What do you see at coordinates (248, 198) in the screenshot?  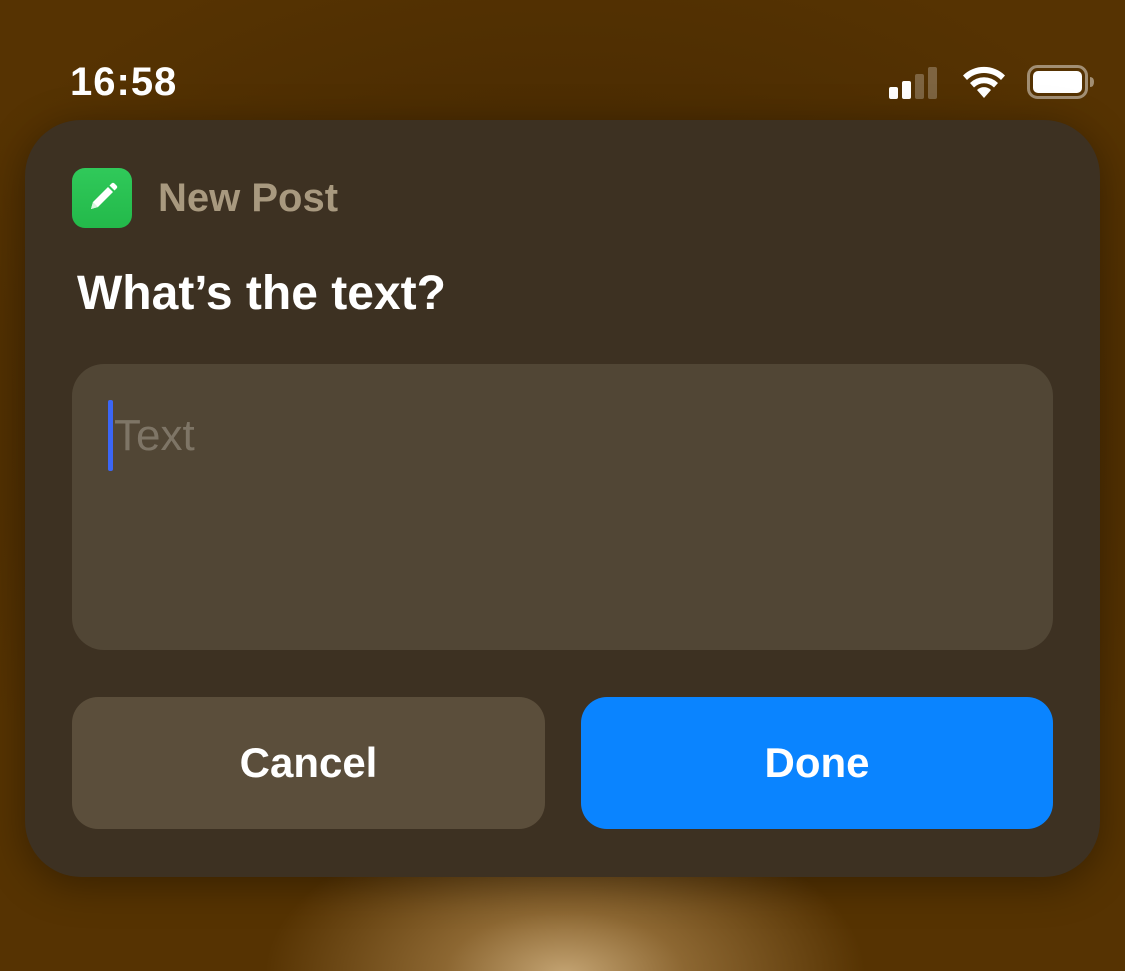 I see `app-name: New Post` at bounding box center [248, 198].